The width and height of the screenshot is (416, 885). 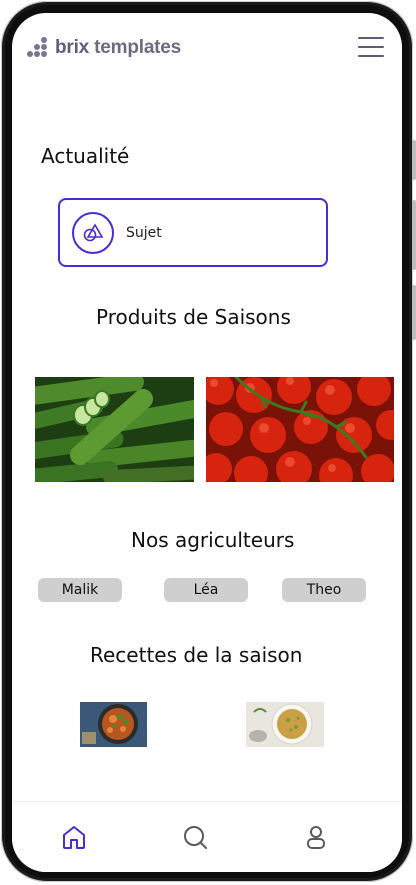 I want to click on cucumbers-image, so click(x=114, y=429).